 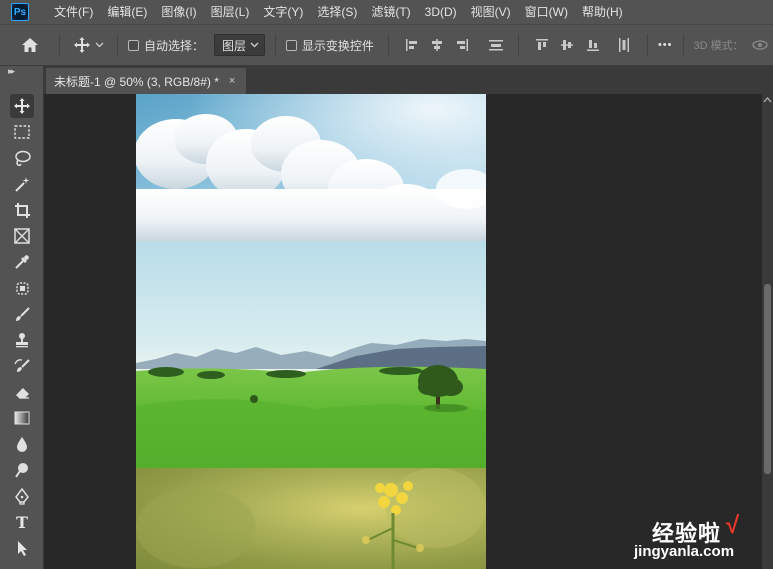 I want to click on align-top-icon, so click(x=542, y=44).